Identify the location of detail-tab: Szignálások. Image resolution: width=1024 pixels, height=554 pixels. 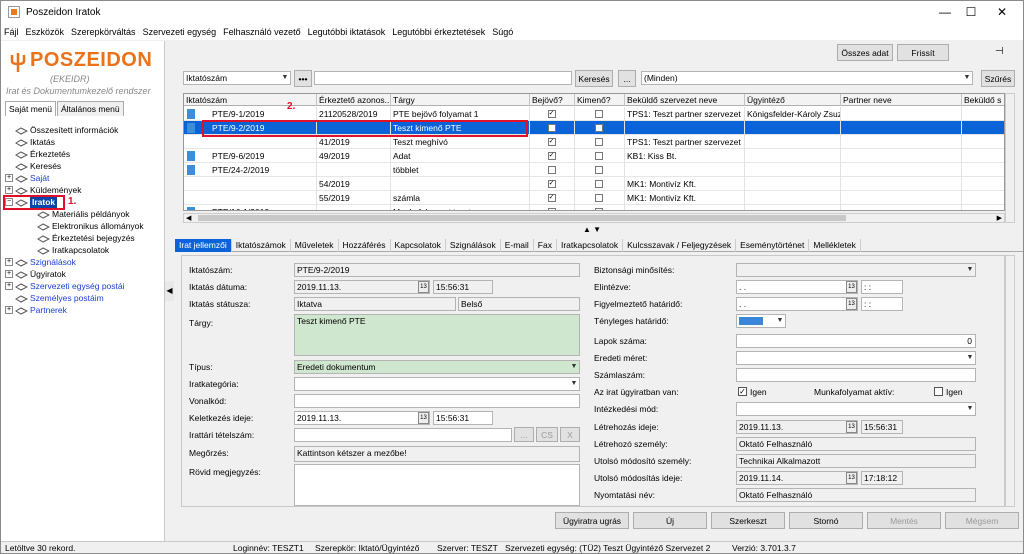
(473, 245).